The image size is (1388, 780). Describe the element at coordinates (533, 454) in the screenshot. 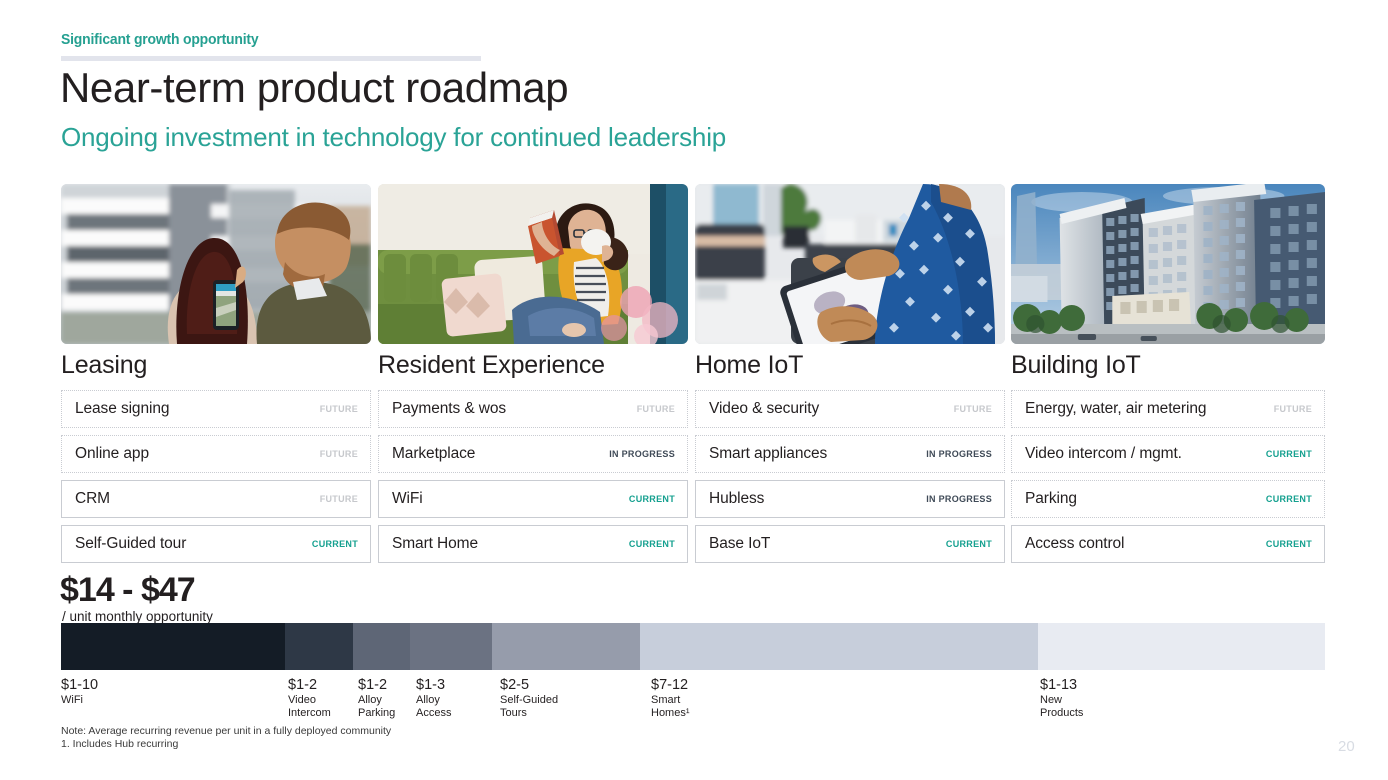

I see `roadmap-item: Marketplace IN PROGRESS` at that location.